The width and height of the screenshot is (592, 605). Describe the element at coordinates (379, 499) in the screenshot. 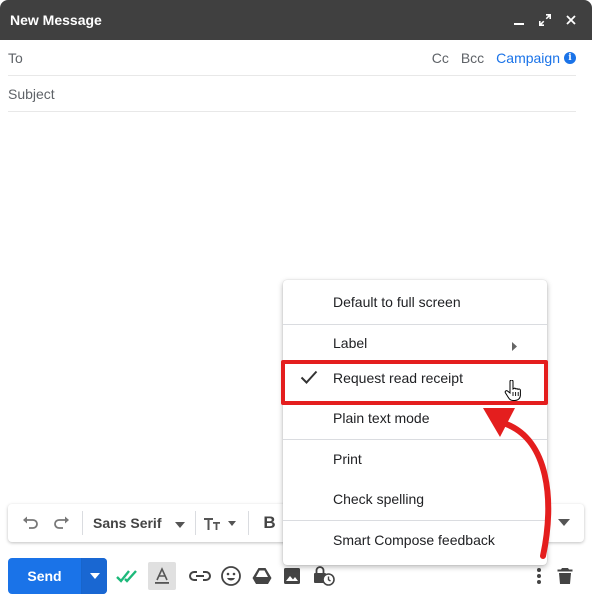

I see `menu-item-label: Check spelling` at that location.